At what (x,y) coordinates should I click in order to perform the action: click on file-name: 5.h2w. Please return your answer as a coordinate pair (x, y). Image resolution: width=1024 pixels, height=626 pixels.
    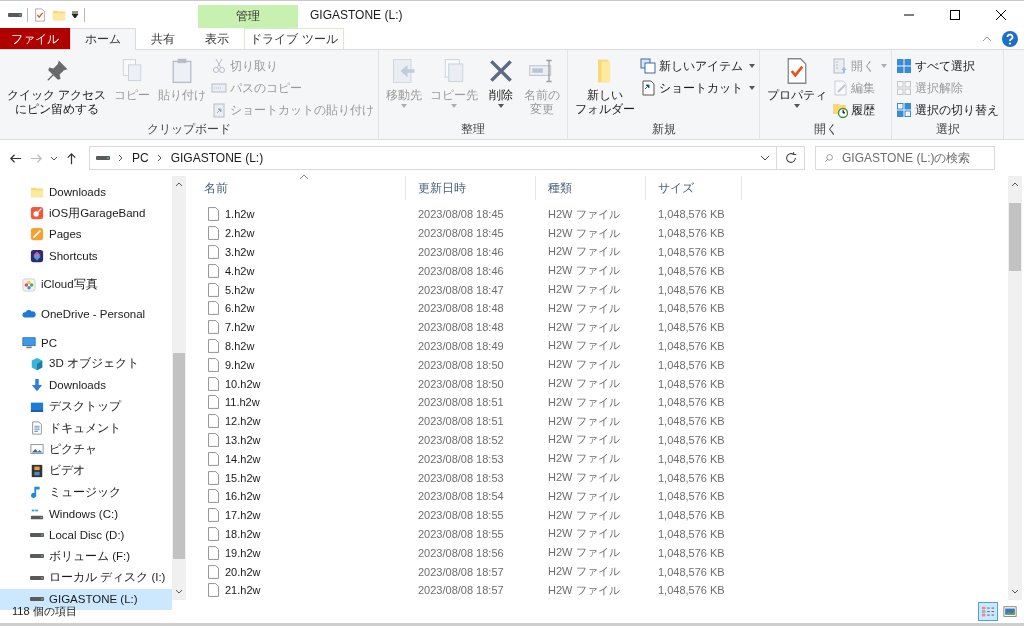
    Looking at the image, I should click on (240, 289).